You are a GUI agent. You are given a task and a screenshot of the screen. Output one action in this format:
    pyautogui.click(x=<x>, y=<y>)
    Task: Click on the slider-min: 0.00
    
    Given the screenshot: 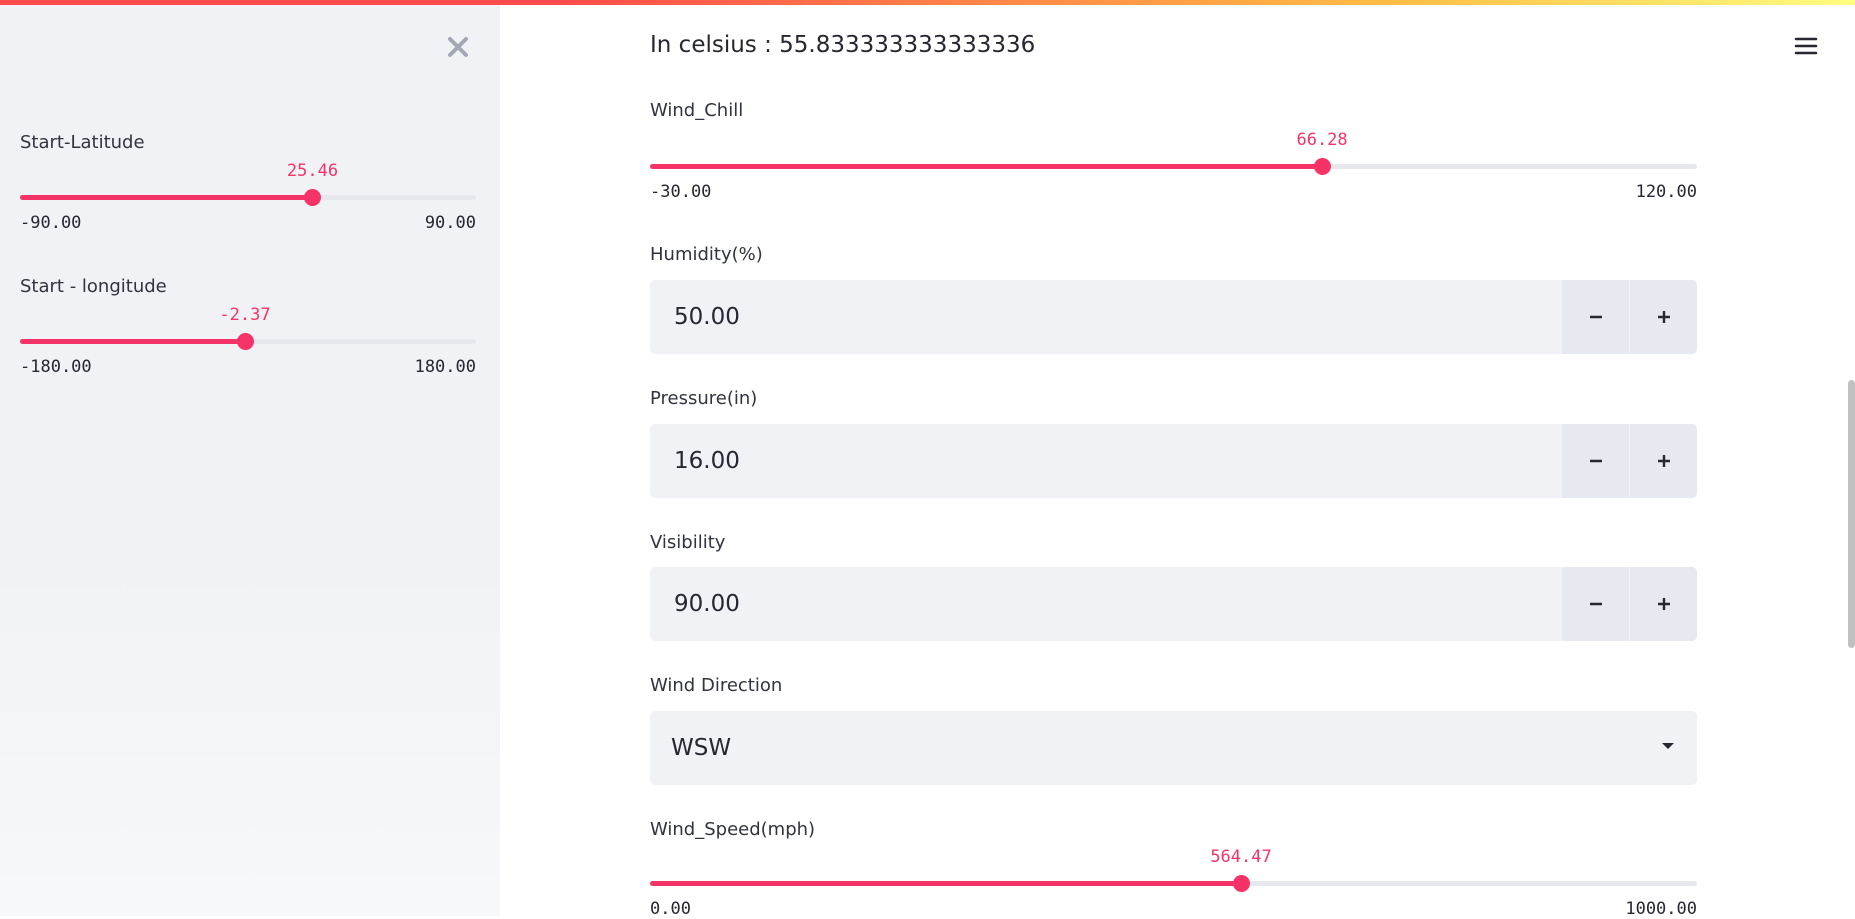 What is the action you would take?
    pyautogui.click(x=670, y=909)
    